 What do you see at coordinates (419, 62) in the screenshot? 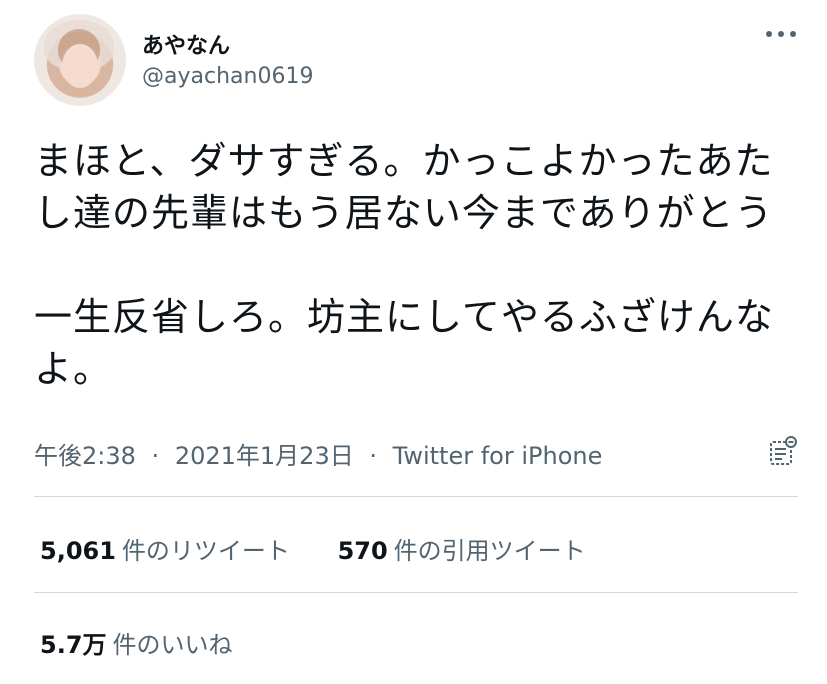
I see `tweet-header: あやなん @ayachan0619` at bounding box center [419, 62].